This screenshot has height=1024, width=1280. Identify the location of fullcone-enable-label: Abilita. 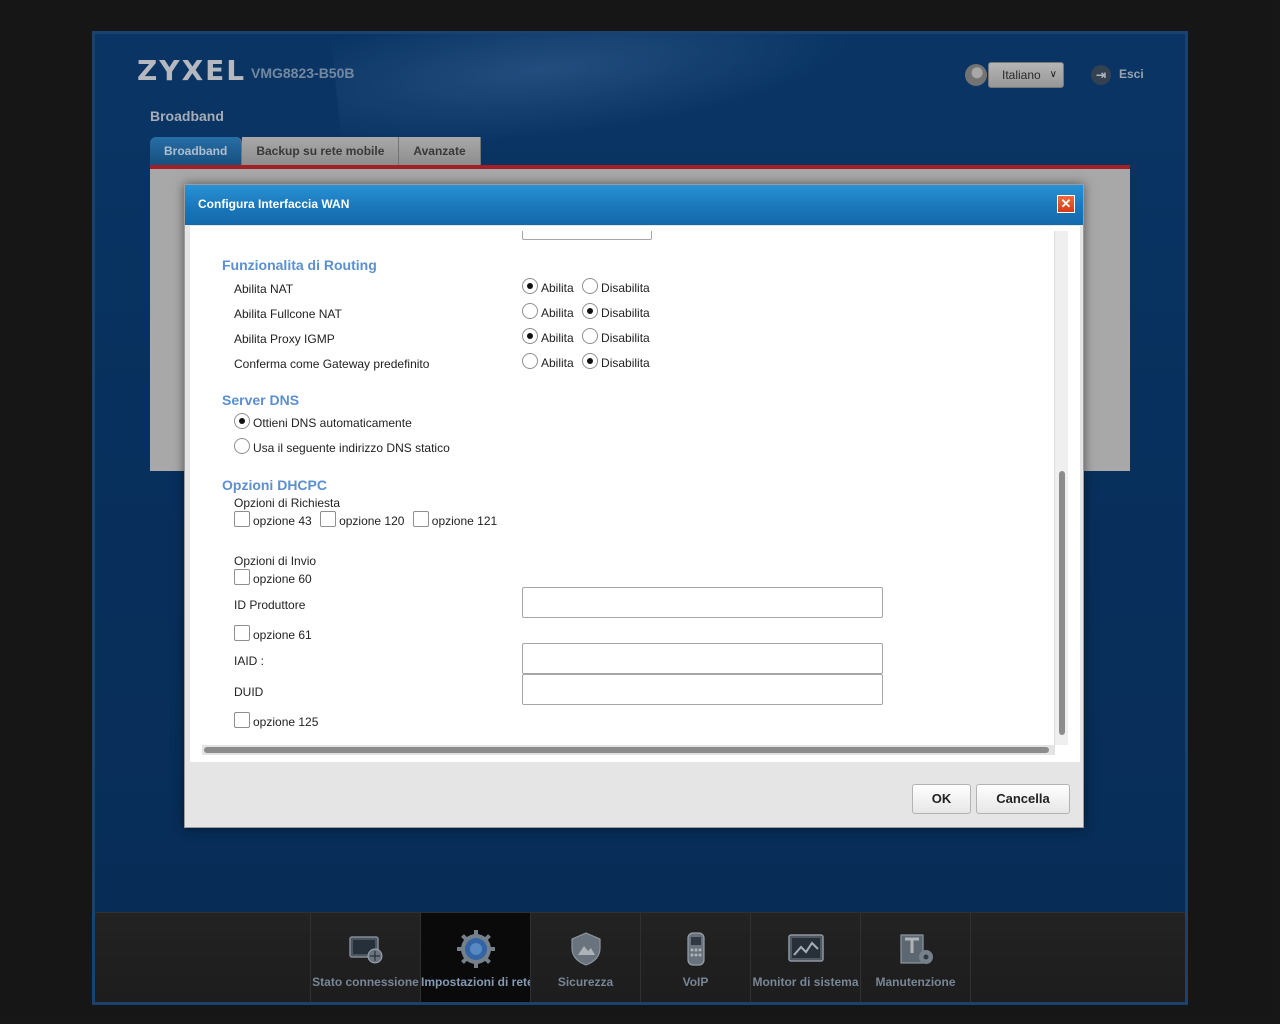
(557, 313).